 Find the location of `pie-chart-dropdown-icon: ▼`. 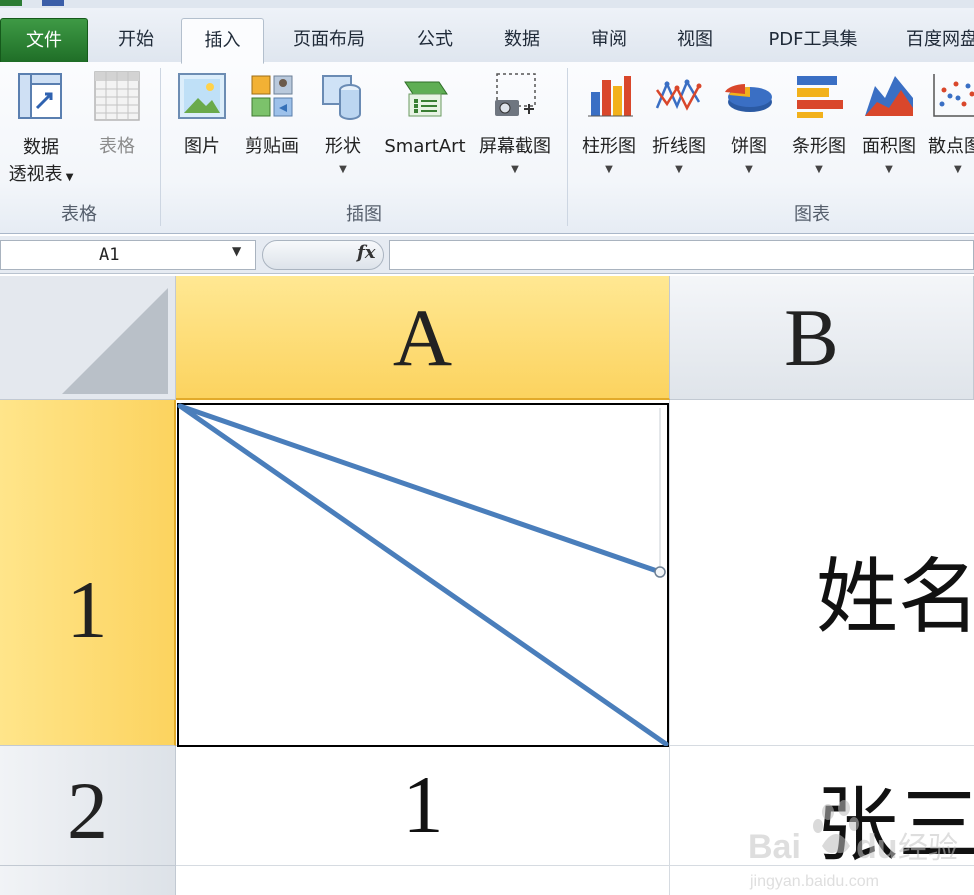

pie-chart-dropdown-icon: ▼ is located at coordinates (749, 170).